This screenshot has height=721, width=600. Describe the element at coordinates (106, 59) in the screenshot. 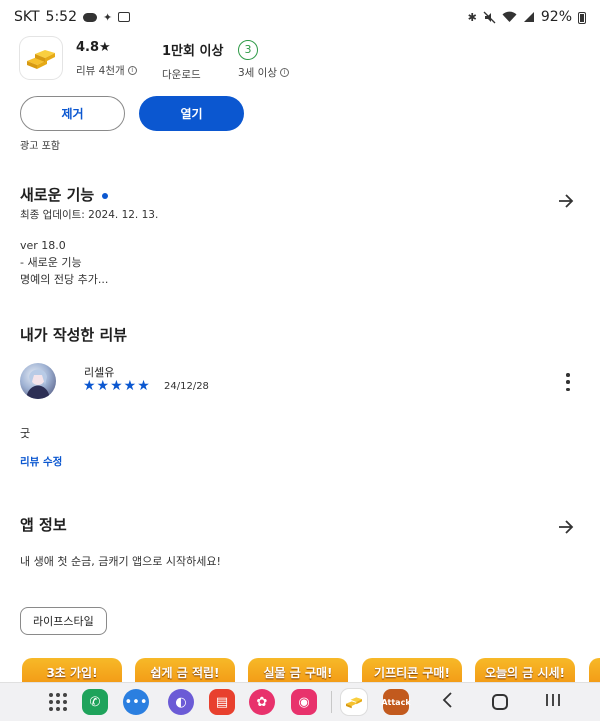

I see `rating-stat: 4.8★ 리뷰 4천개 i` at that location.